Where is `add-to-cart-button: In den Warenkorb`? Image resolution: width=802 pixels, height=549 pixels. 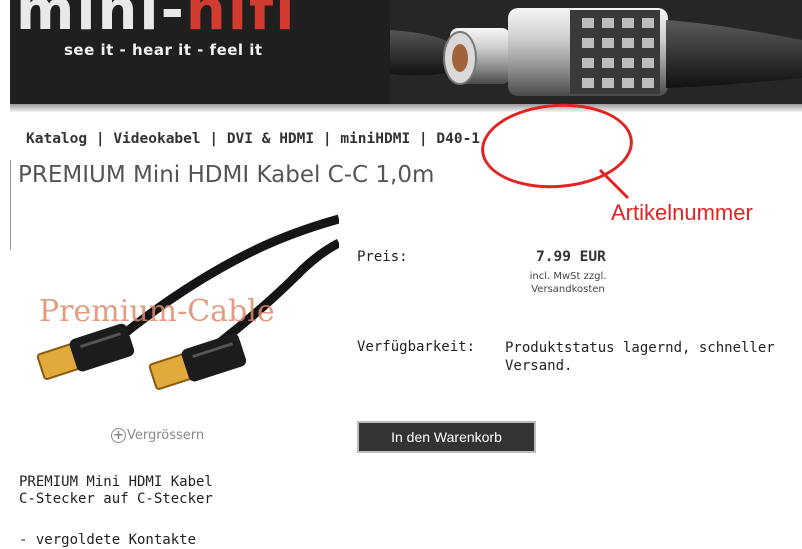 add-to-cart-button: In den Warenkorb is located at coordinates (446, 437).